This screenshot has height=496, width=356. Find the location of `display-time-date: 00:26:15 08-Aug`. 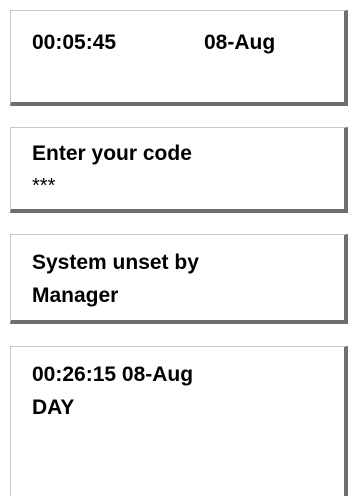

display-time-date: 00:26:15 08-Aug is located at coordinates (113, 374).